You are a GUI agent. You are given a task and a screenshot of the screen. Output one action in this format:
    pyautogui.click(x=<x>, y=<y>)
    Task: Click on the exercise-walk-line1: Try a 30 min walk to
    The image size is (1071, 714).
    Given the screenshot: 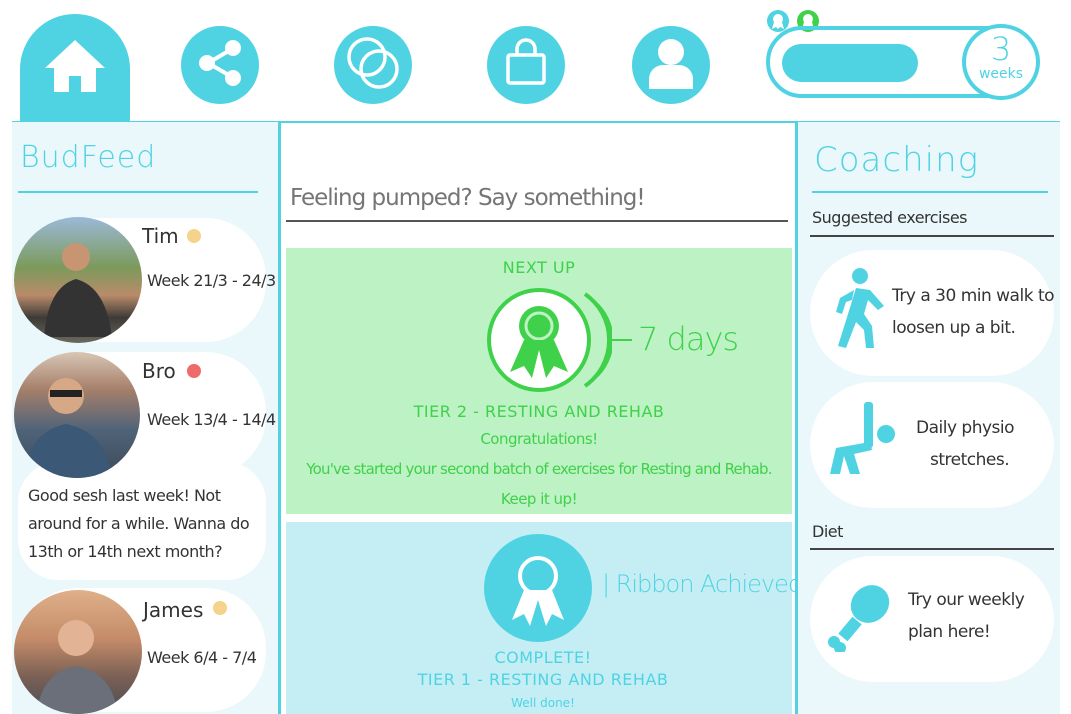 What is the action you would take?
    pyautogui.click(x=973, y=296)
    